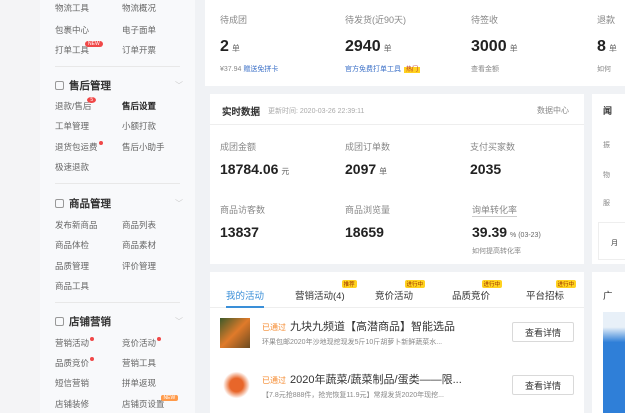  I want to click on box-icon, so click(59, 203).